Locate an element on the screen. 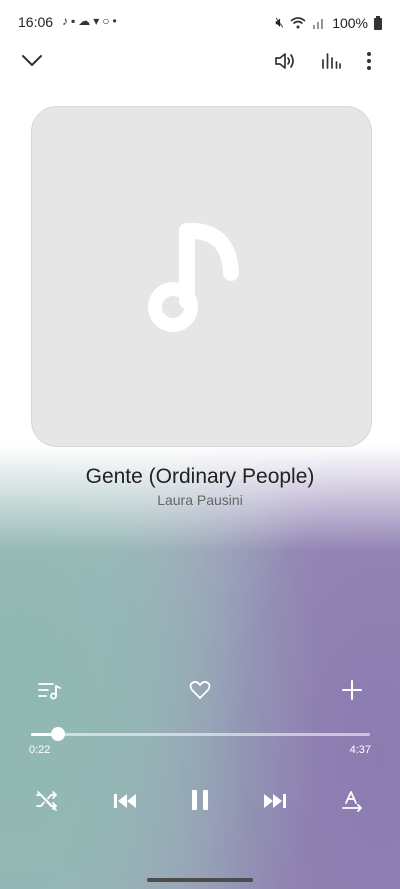  playlist-icon is located at coordinates (49, 691).